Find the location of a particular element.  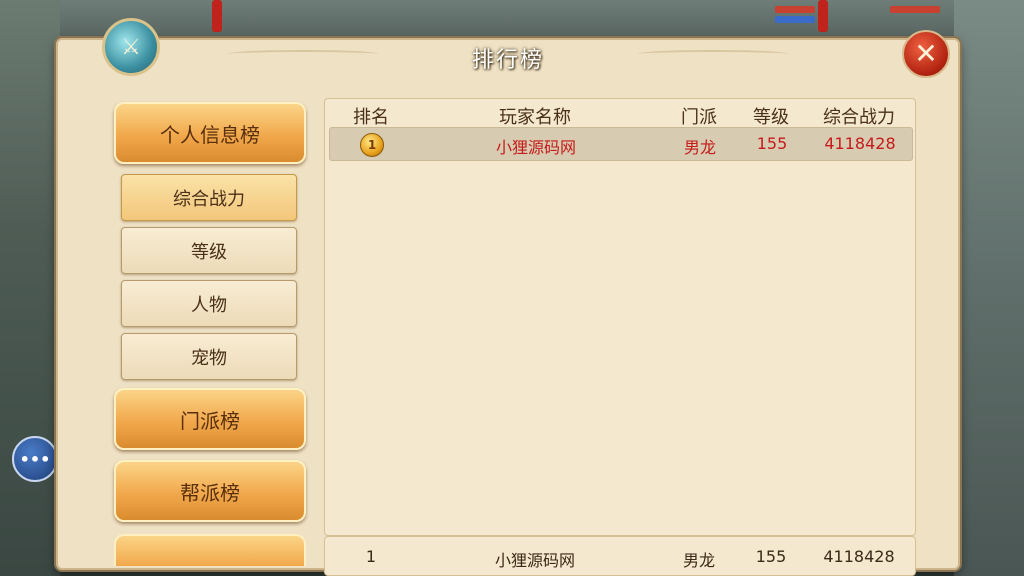

header-sect: 门派 is located at coordinates (699, 117).